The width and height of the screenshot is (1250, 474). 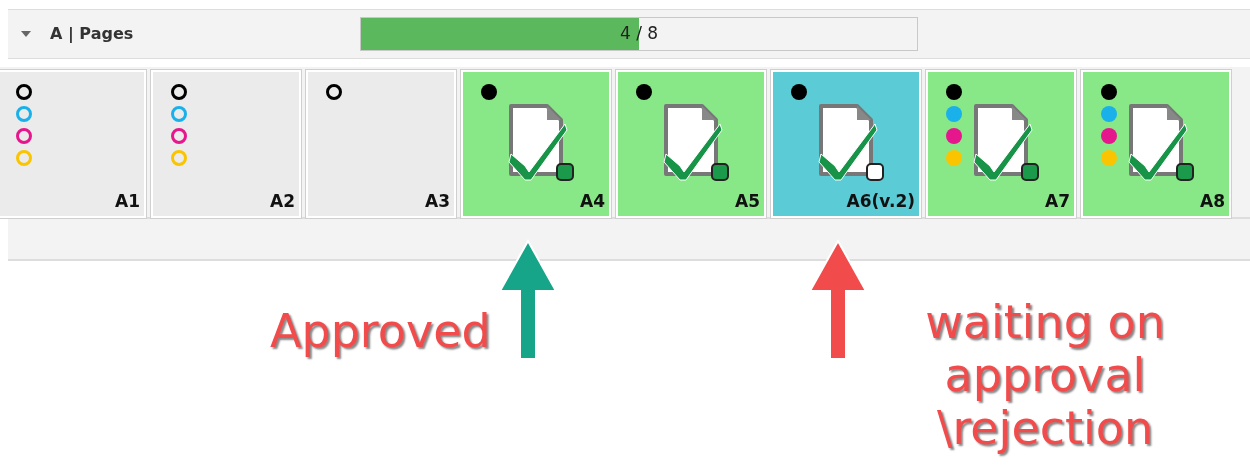 I want to click on page-tile: A1, so click(x=73, y=144).